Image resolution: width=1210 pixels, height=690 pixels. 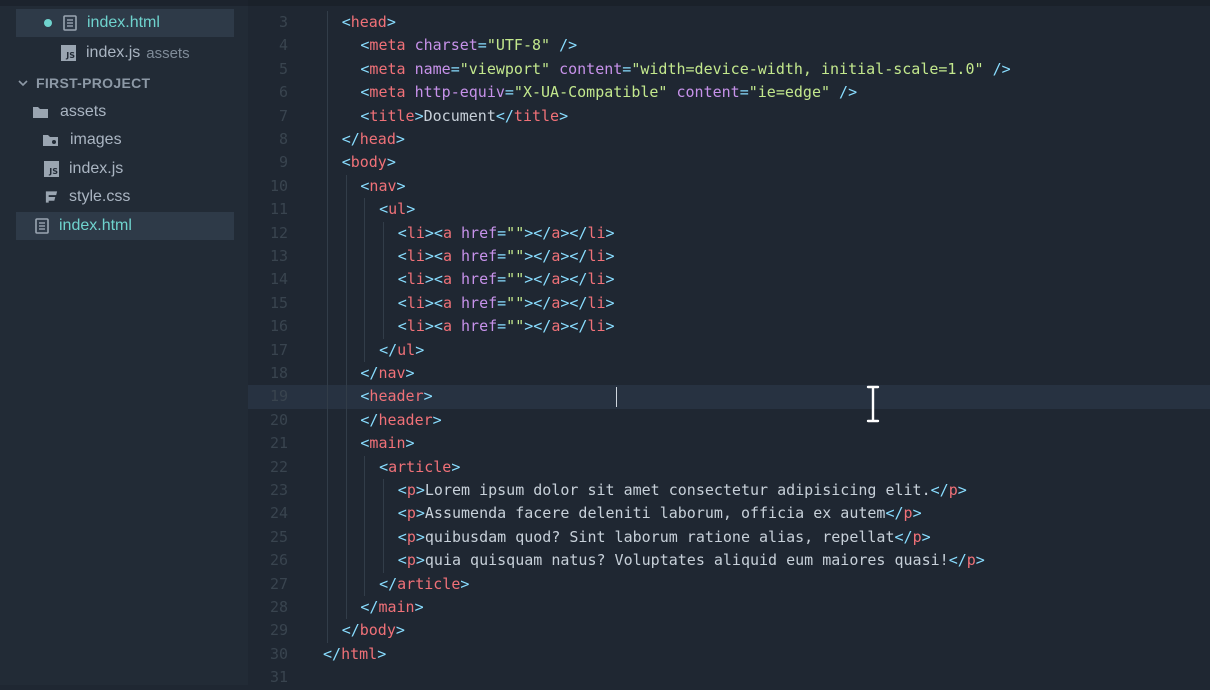 What do you see at coordinates (729, 186) in the screenshot?
I see `code-line: 10 <nav>` at bounding box center [729, 186].